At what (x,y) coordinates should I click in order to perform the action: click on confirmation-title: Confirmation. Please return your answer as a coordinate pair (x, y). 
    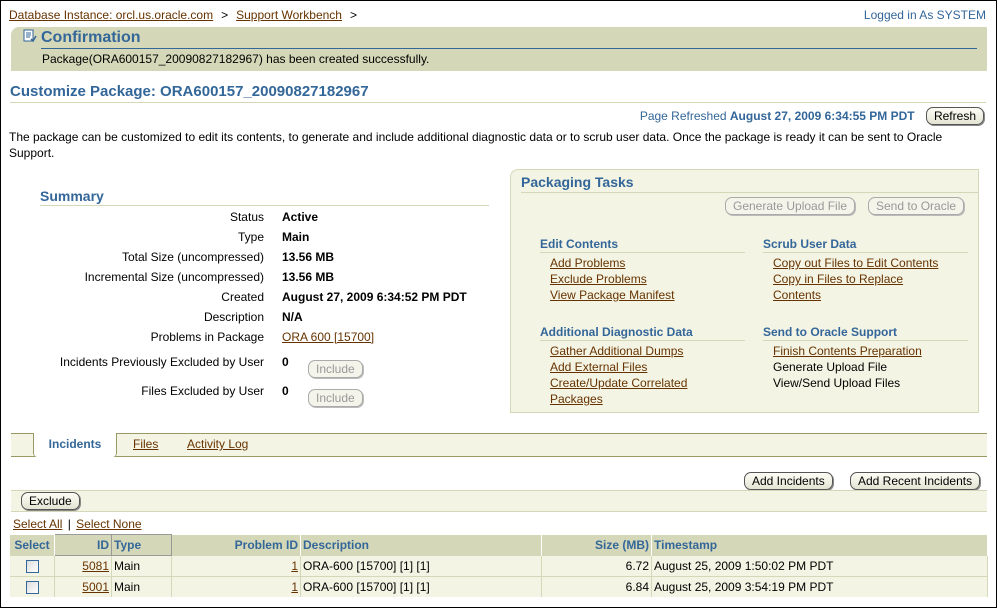
    Looking at the image, I should click on (82, 38).